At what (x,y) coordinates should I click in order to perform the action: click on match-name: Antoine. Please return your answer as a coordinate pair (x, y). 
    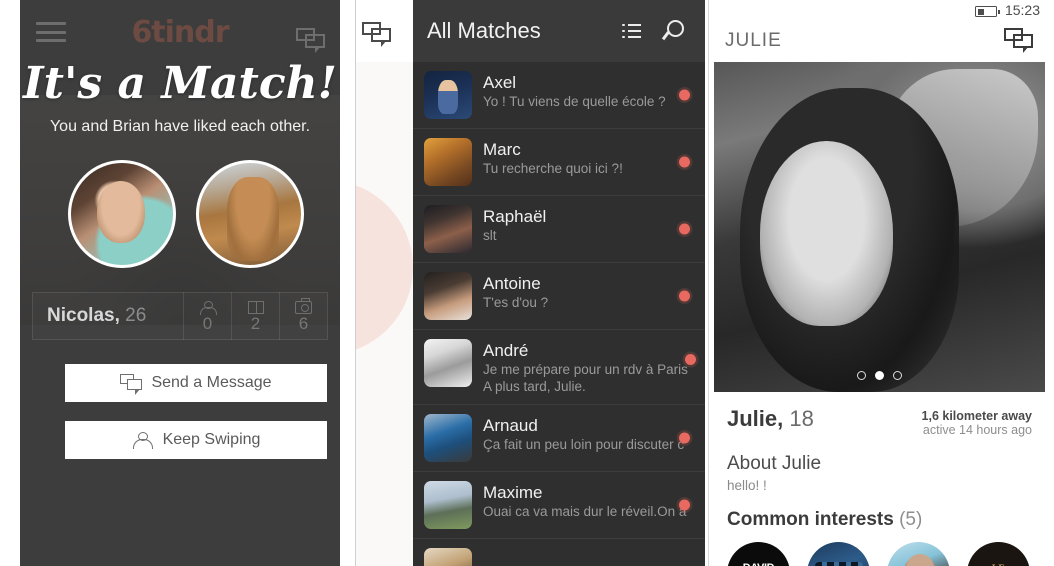
    Looking at the image, I should click on (512, 283).